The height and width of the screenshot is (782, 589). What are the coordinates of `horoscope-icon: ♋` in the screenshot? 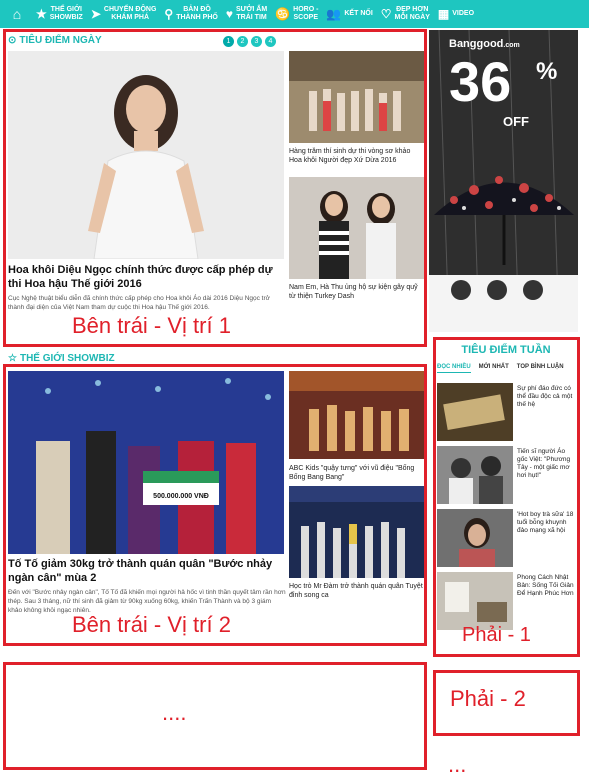 It's located at (283, 14).